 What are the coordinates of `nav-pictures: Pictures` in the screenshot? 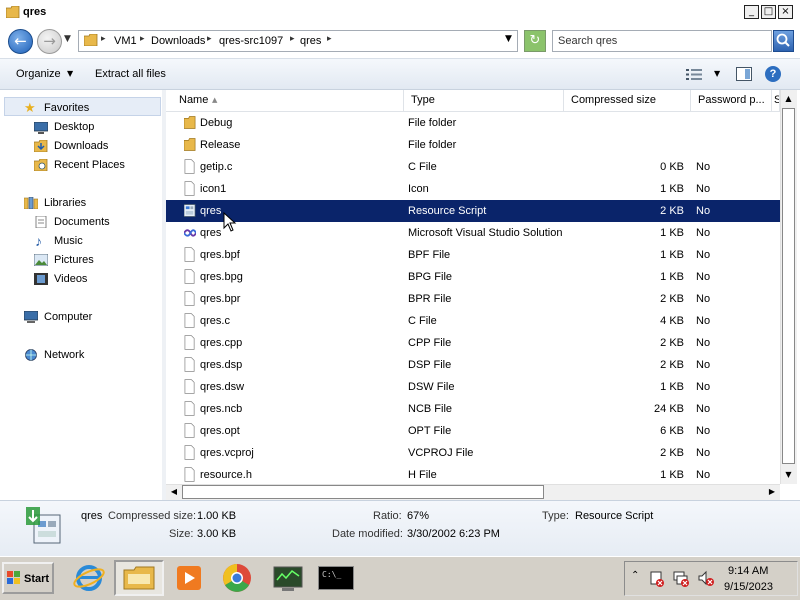 It's located at (74, 260).